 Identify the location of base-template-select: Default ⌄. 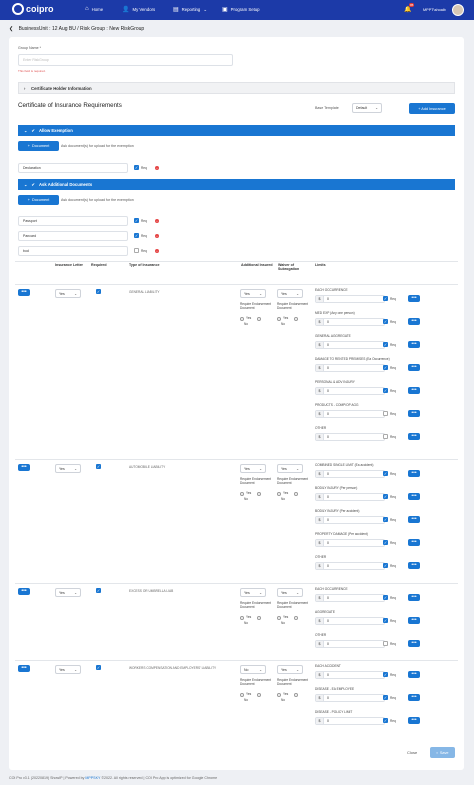
(367, 108).